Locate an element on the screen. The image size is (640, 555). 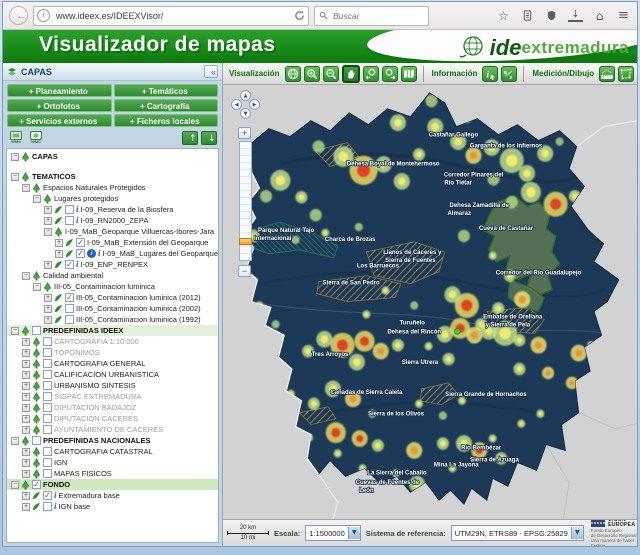
feature-info-button: i is located at coordinates (490, 73).